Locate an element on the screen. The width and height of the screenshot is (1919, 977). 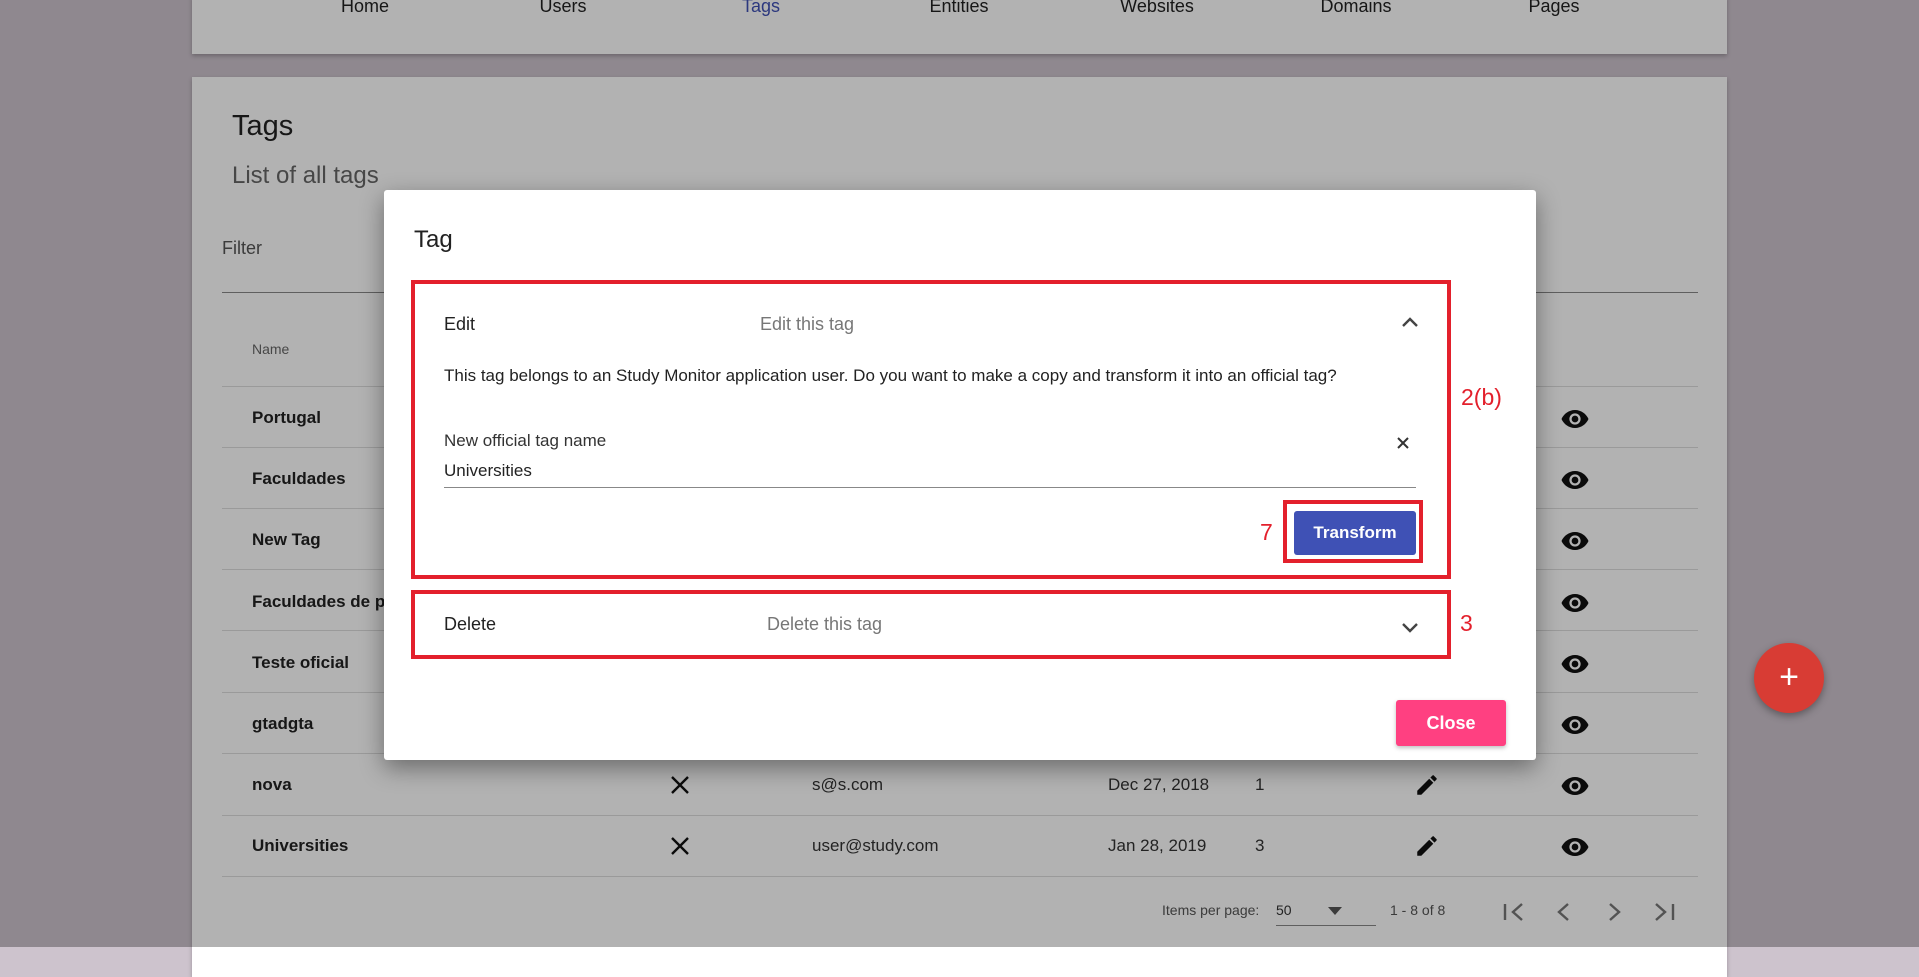
new-tag-name-label: New official tag name is located at coordinates (525, 440).